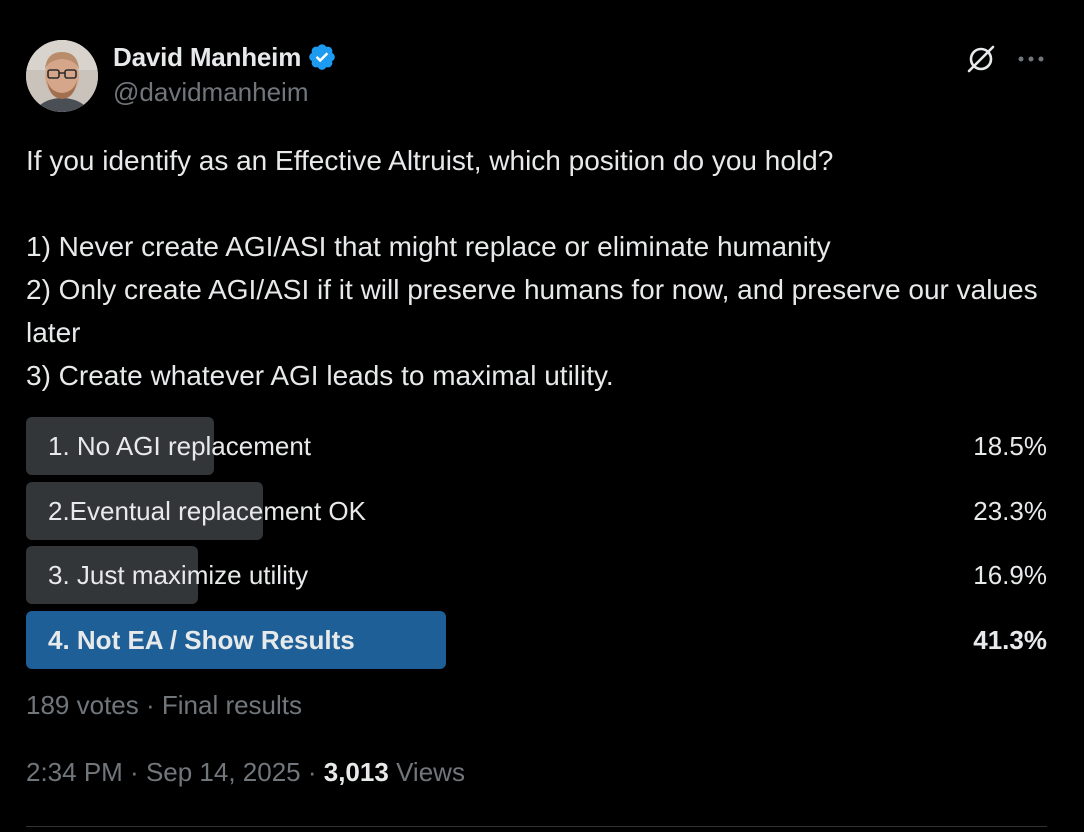 The width and height of the screenshot is (1084, 832). Describe the element at coordinates (981, 59) in the screenshot. I see `grok-icon` at that location.